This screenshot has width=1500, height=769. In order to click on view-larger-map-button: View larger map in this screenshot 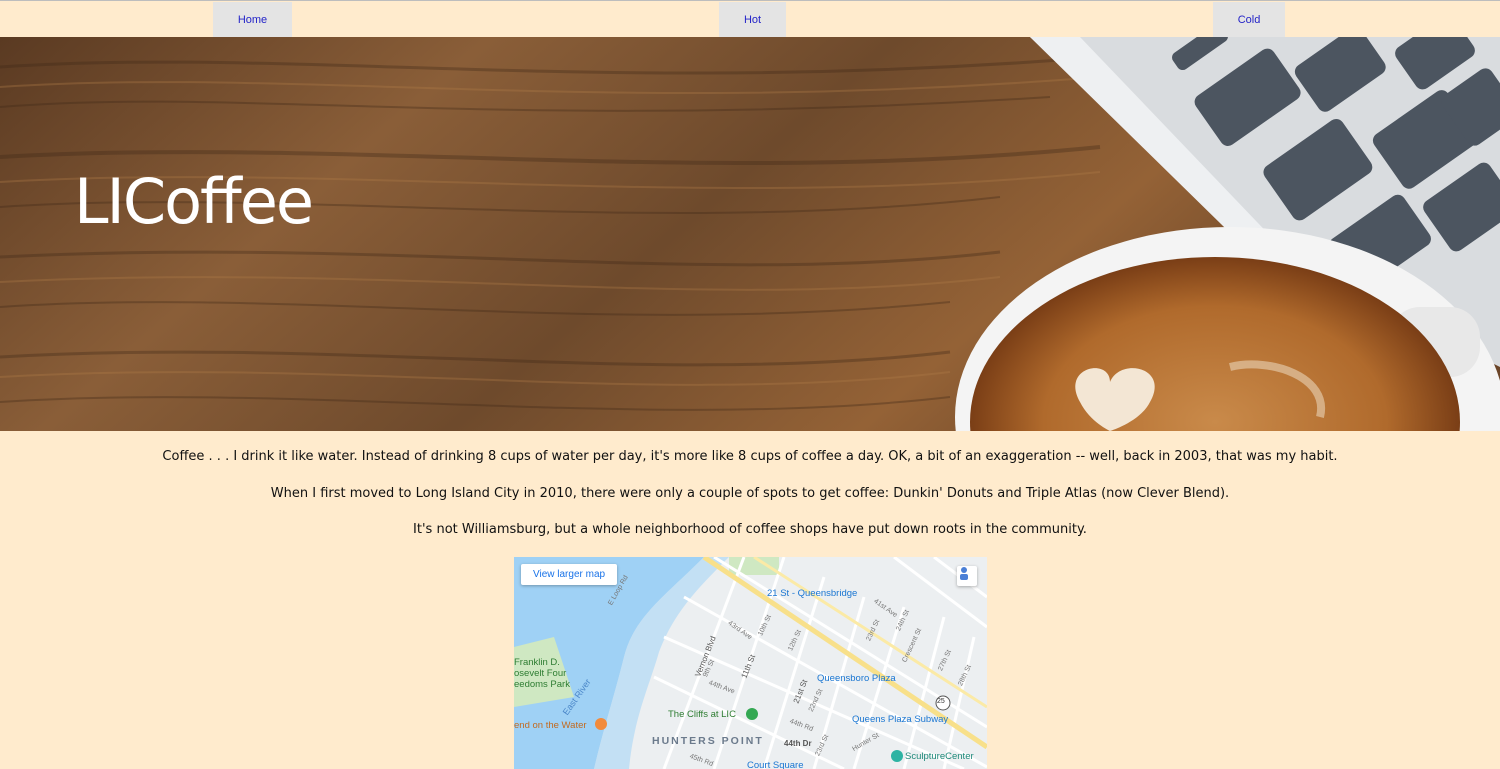, I will do `click(569, 574)`.